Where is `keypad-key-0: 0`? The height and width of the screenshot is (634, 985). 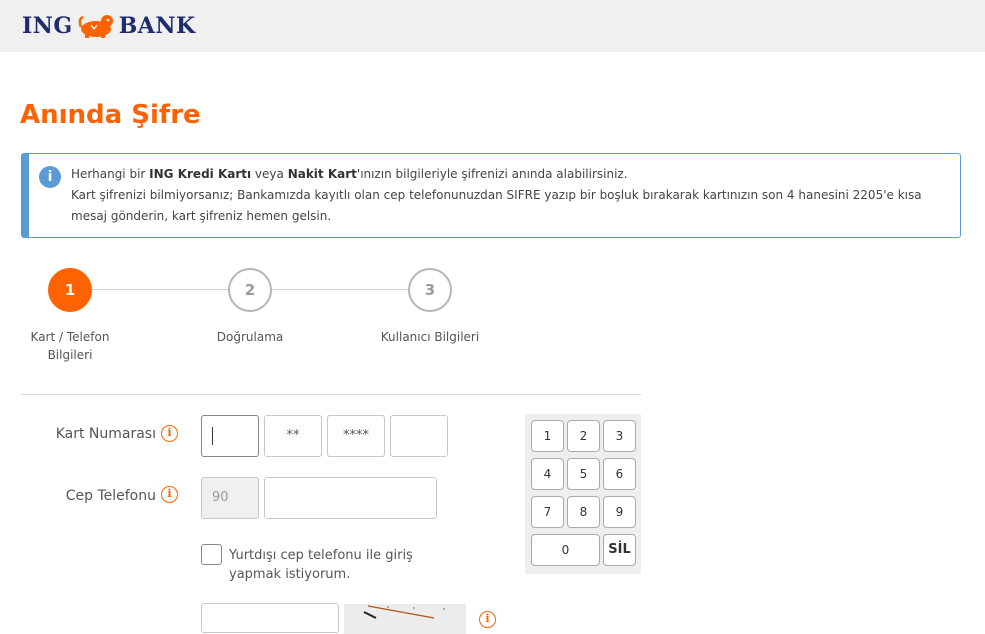
keypad-key-0: 0 is located at coordinates (565, 550).